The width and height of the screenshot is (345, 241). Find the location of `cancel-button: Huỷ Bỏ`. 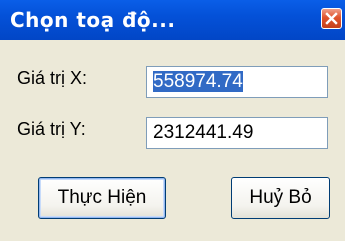

cancel-button: Huỷ Bỏ is located at coordinates (280, 198).